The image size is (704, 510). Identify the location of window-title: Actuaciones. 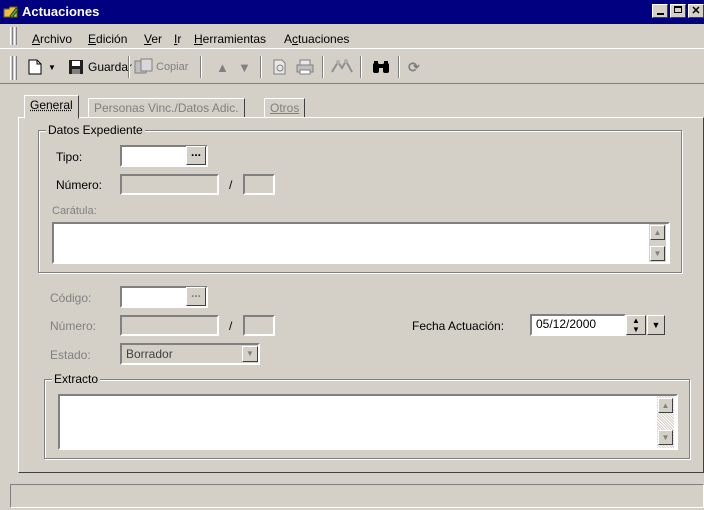
(61, 11).